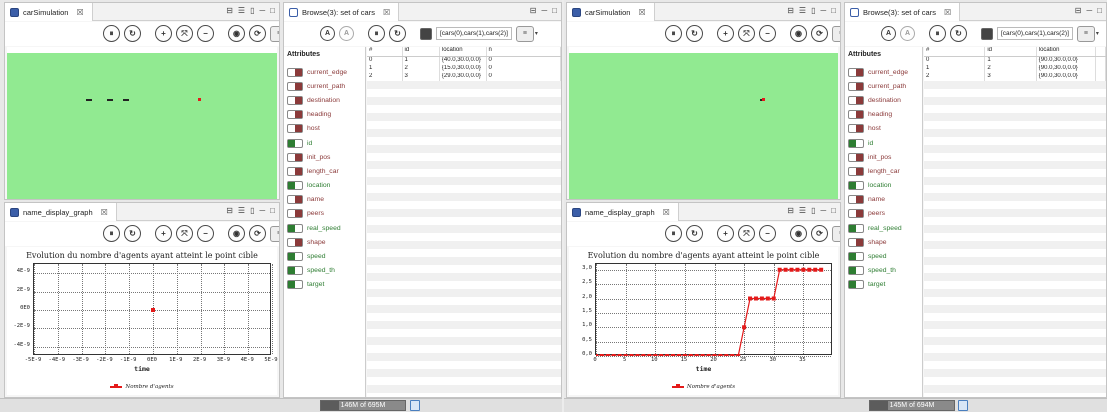 Image resolution: width=1107 pixels, height=412 pixels. Describe the element at coordinates (241, 210) in the screenshot. I see `layout-icon: ☰` at that location.